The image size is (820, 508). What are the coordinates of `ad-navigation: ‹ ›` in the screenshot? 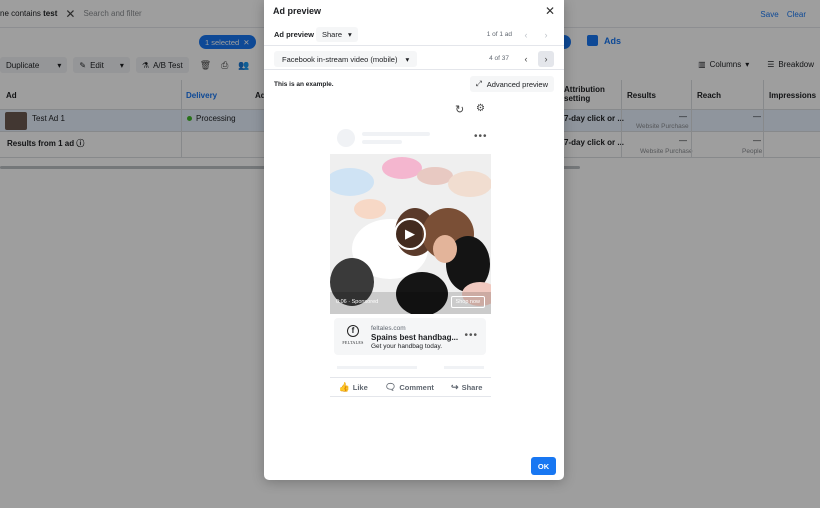 It's located at (536, 35).